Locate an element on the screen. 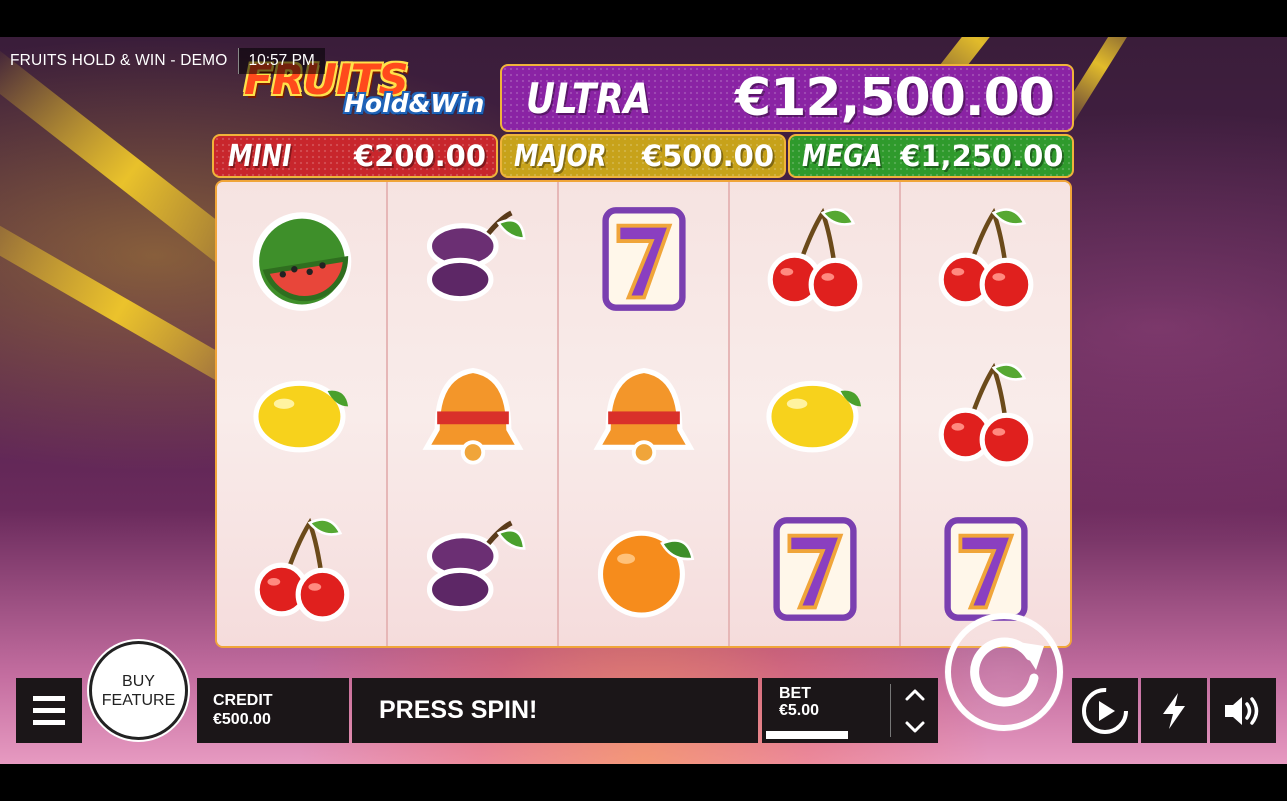  credit-display: CREDIT €500.00 is located at coordinates (273, 710).